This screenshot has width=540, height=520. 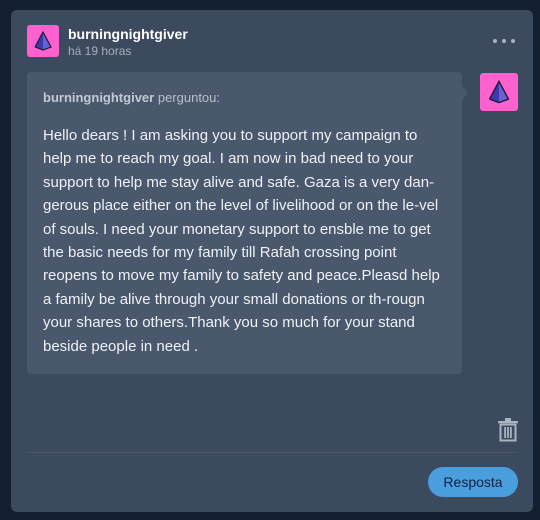 What do you see at coordinates (465, 93) in the screenshot?
I see `bubble-arrow` at bounding box center [465, 93].